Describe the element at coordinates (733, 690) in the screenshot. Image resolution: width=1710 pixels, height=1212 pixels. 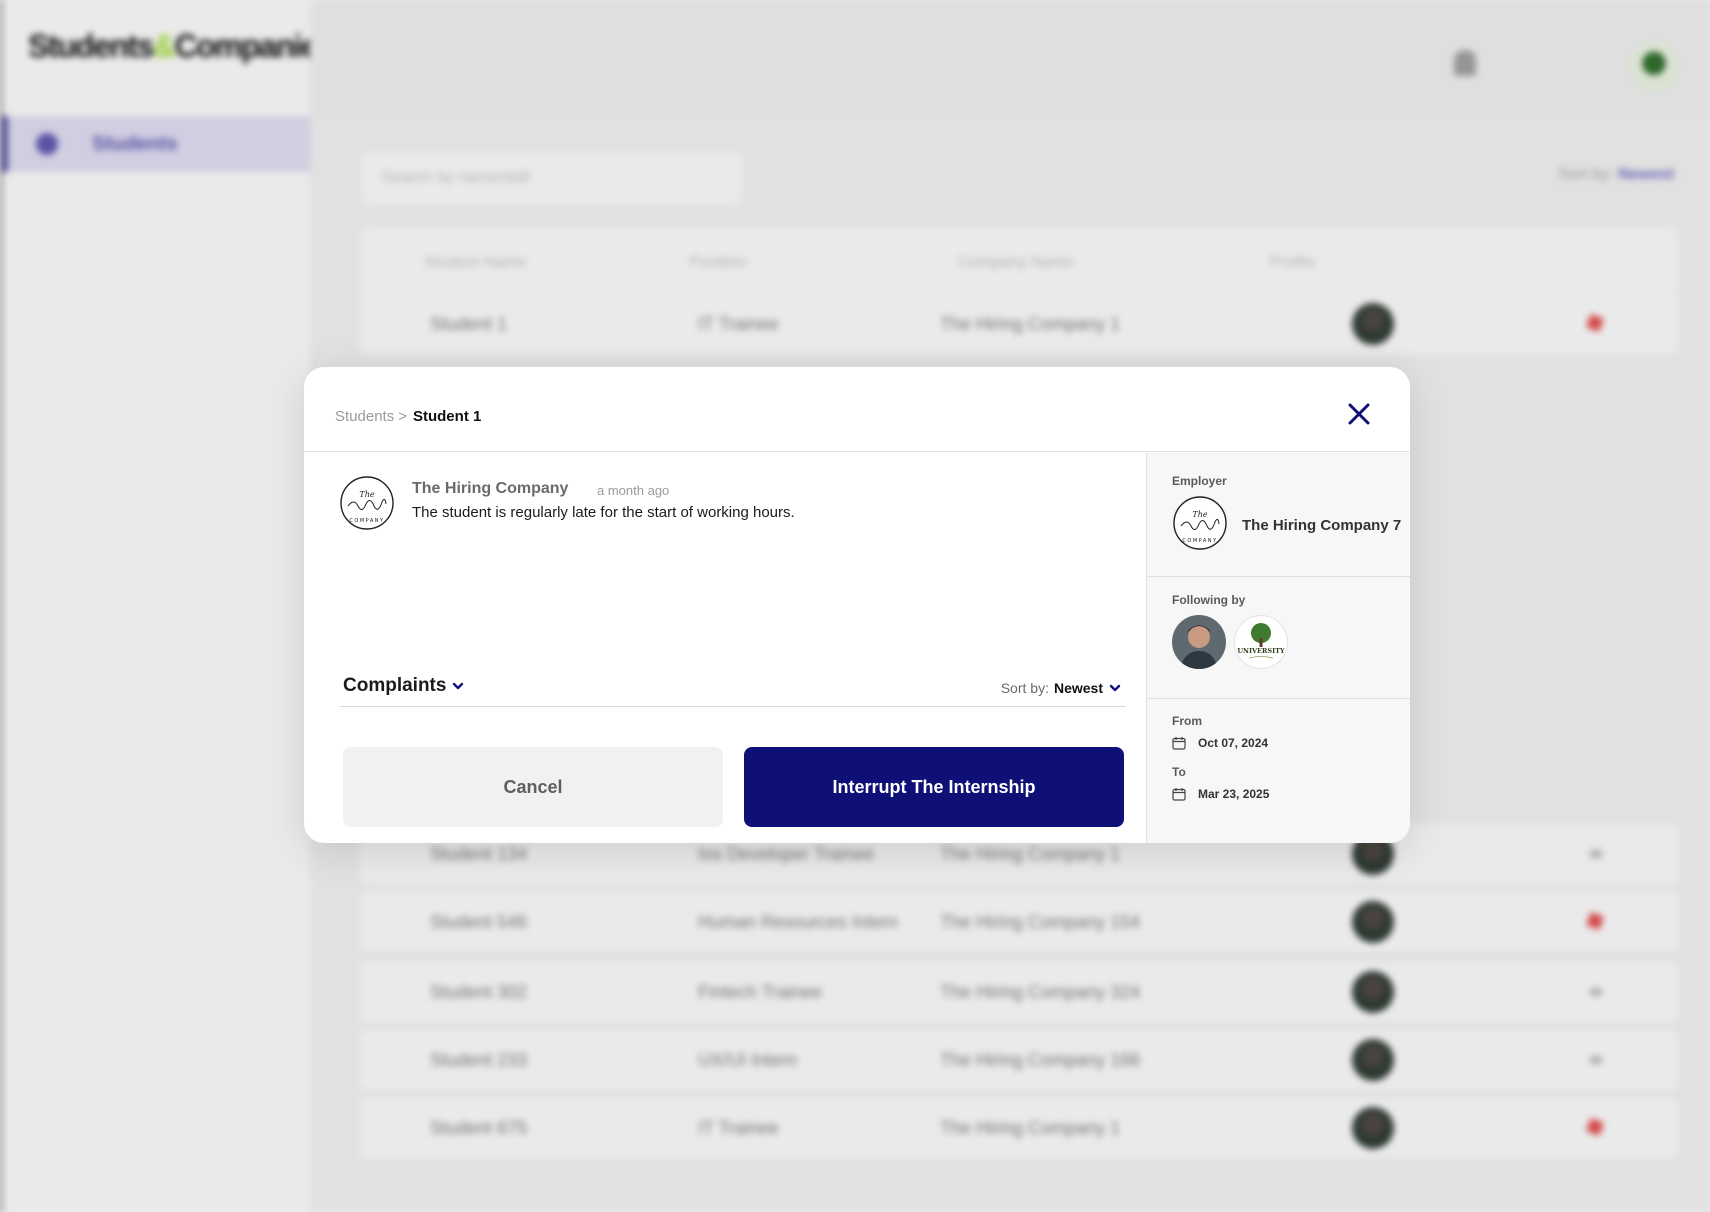
I see `complaints-toolbar: Complaints Sort by: Newest` at that location.